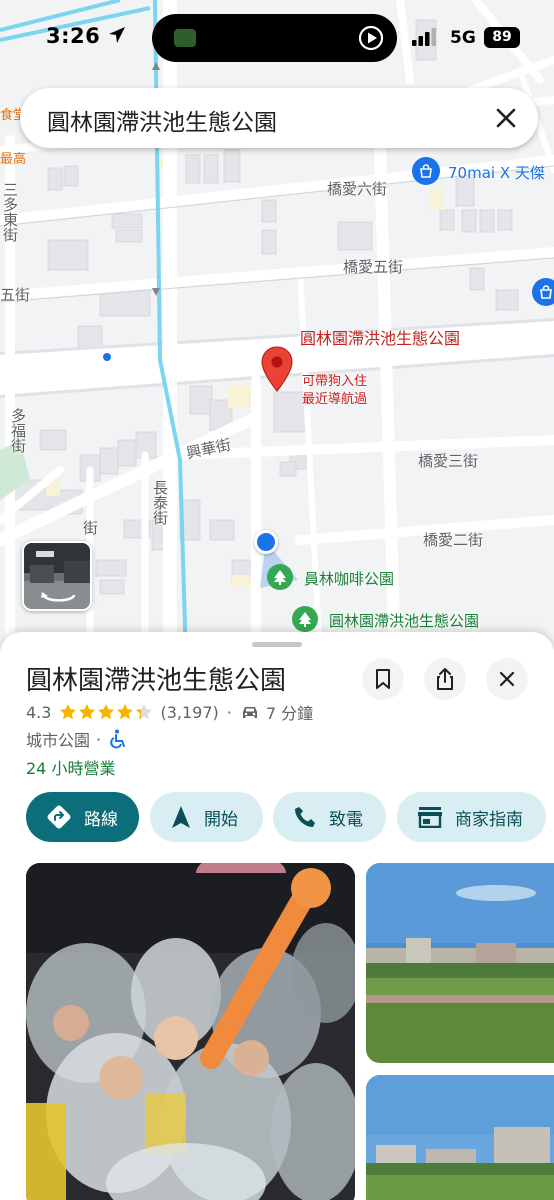 The image size is (554, 1200). Describe the element at coordinates (502, 37) in the screenshot. I see `battery-level: 89` at that location.